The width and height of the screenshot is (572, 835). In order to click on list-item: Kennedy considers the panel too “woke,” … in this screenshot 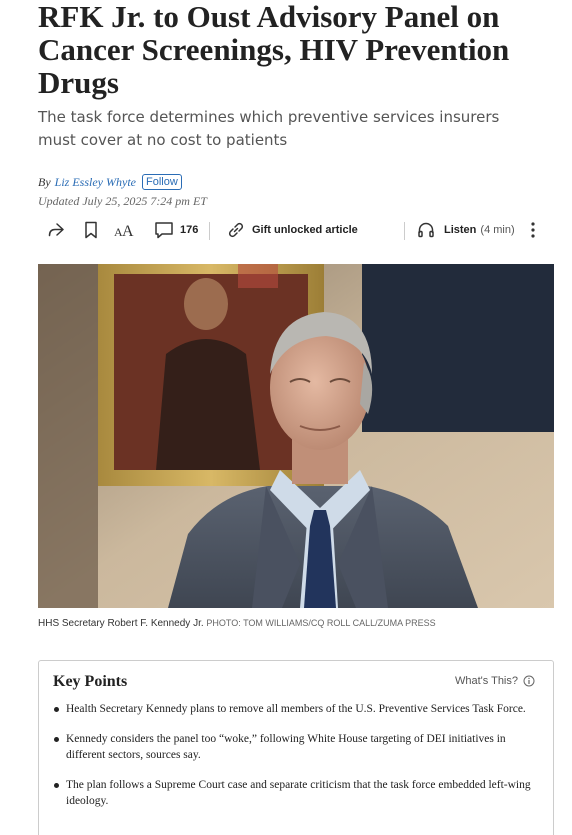, I will do `click(293, 747)`.